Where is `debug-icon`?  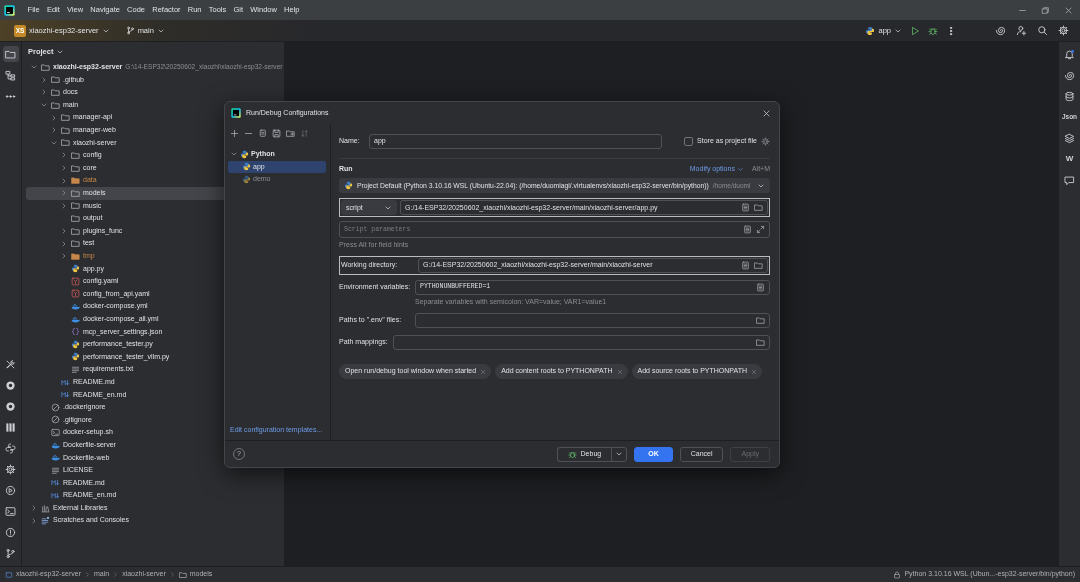
debug-icon is located at coordinates (933, 30).